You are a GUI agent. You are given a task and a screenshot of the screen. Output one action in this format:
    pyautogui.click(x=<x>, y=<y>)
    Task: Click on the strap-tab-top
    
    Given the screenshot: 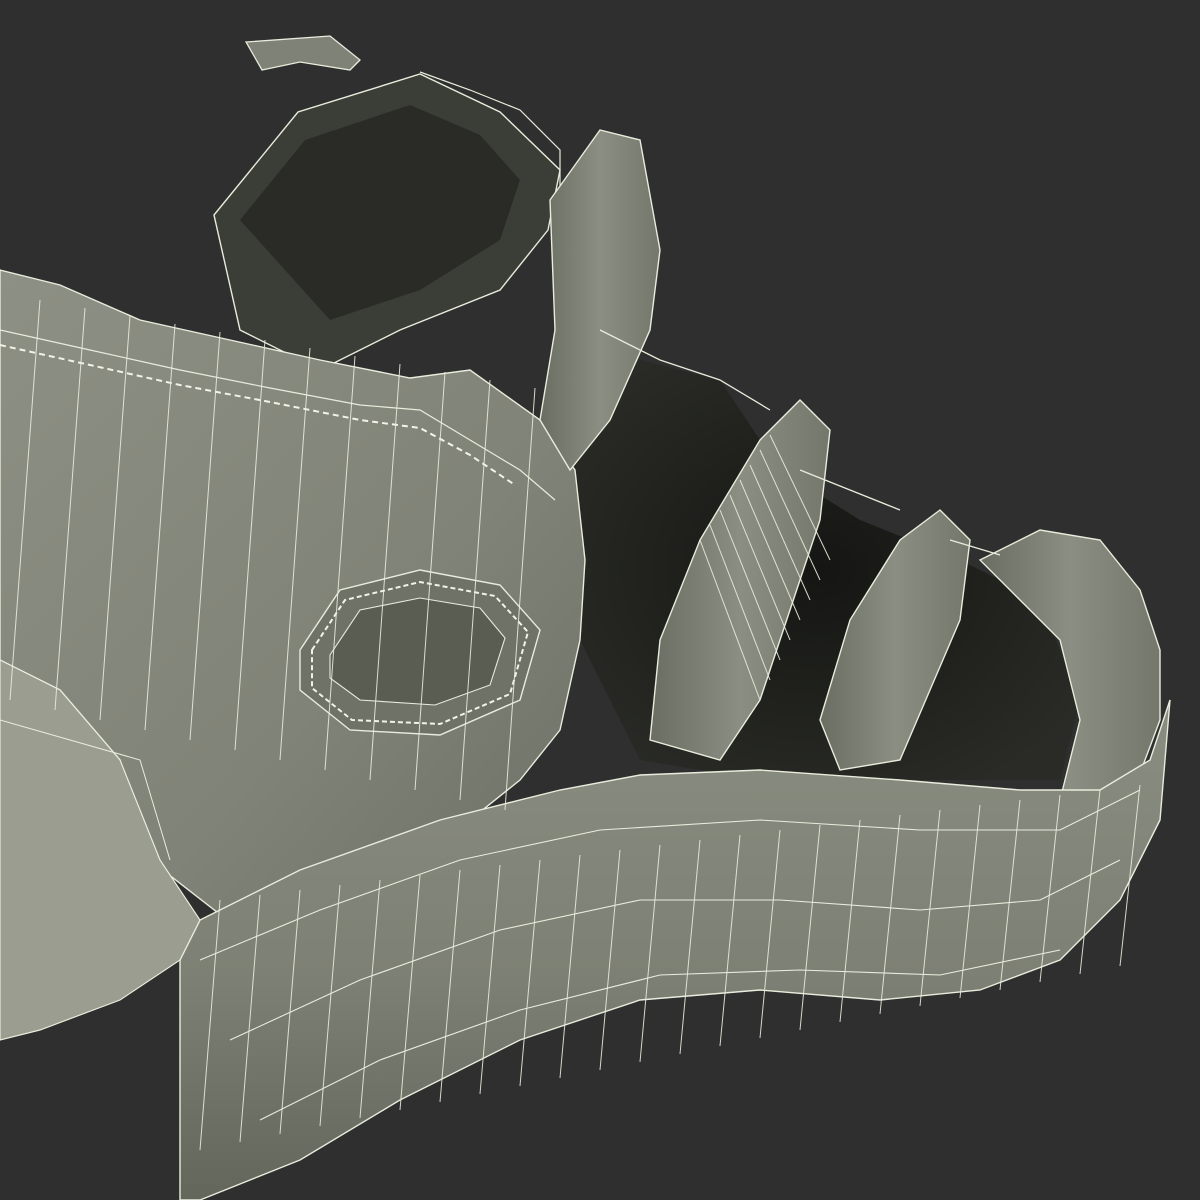 What is the action you would take?
    pyautogui.click(x=302, y=53)
    